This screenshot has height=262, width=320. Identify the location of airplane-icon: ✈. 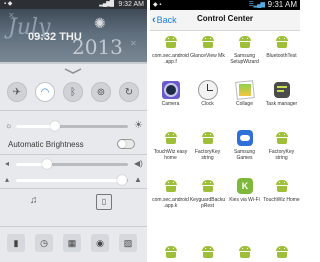
(17, 92).